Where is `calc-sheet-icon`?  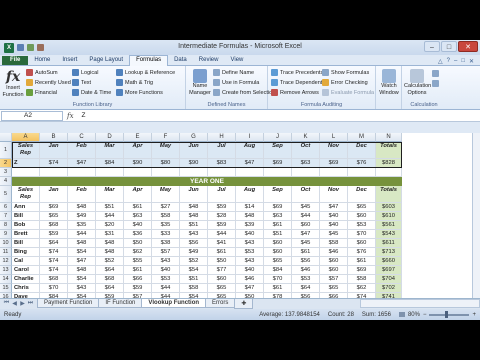
calc-sheet-icon is located at coordinates (436, 83).